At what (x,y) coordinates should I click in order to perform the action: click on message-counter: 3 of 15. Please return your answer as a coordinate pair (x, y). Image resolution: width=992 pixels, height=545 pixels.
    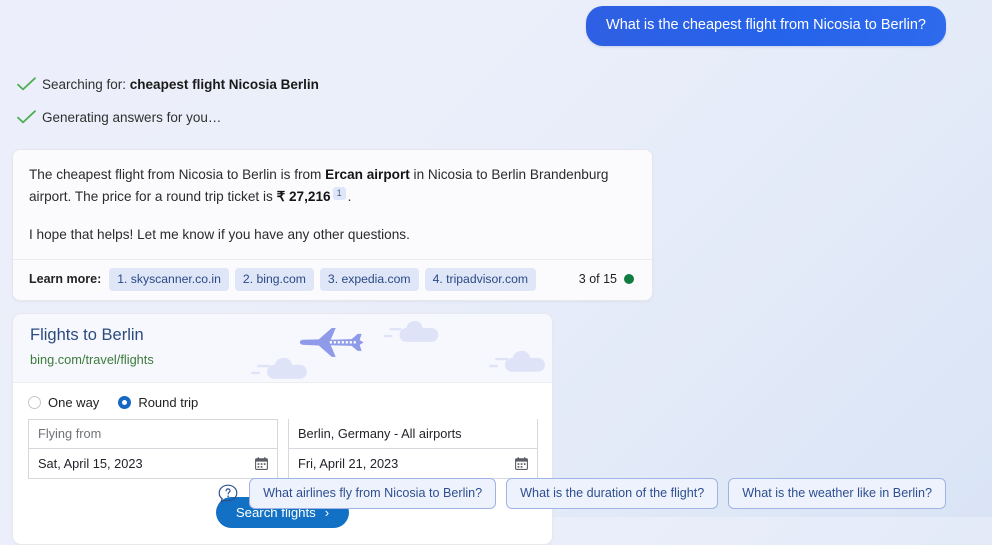
    Looking at the image, I should click on (608, 279).